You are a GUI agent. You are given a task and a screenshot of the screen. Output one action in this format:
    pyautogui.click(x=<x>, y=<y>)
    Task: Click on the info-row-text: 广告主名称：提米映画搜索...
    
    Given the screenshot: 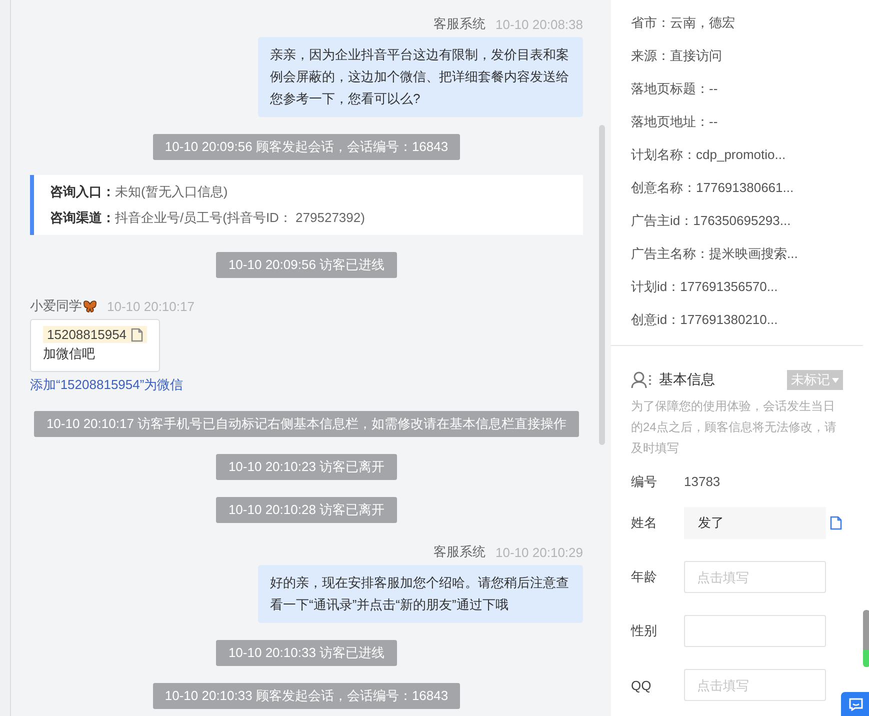 What is the action you would take?
    pyautogui.click(x=715, y=254)
    